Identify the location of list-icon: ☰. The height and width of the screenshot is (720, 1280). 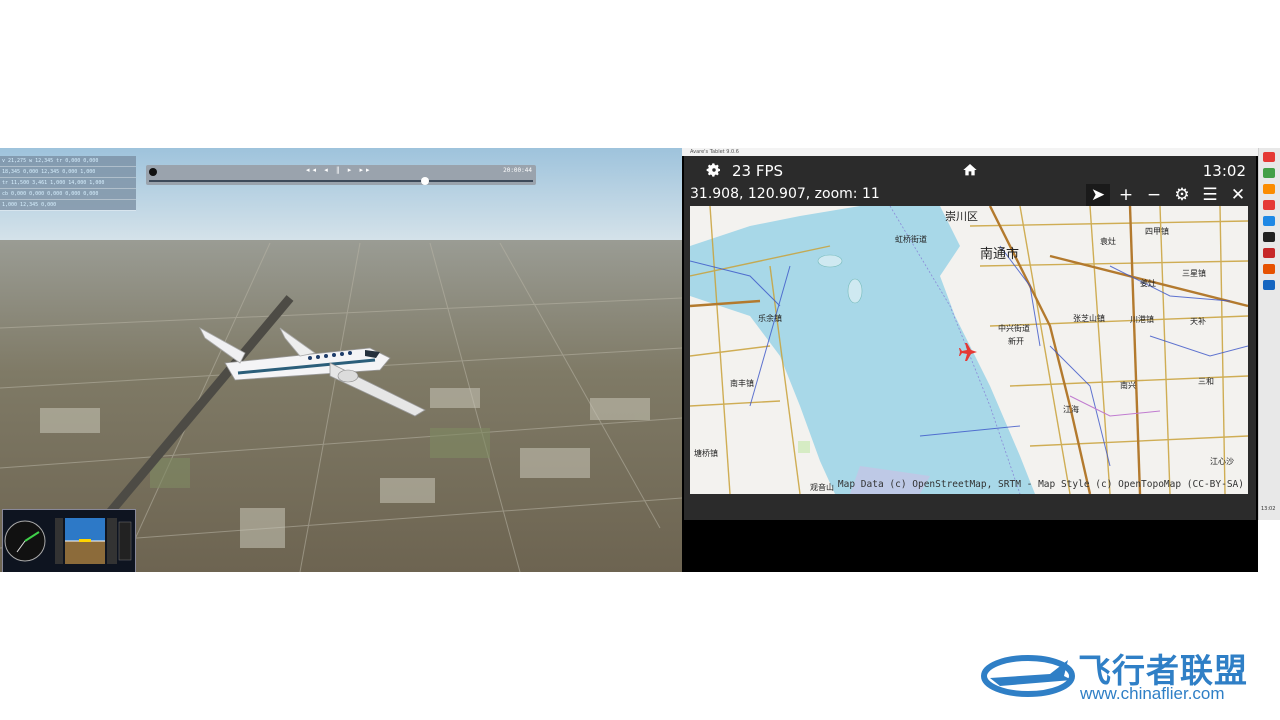
(1210, 195).